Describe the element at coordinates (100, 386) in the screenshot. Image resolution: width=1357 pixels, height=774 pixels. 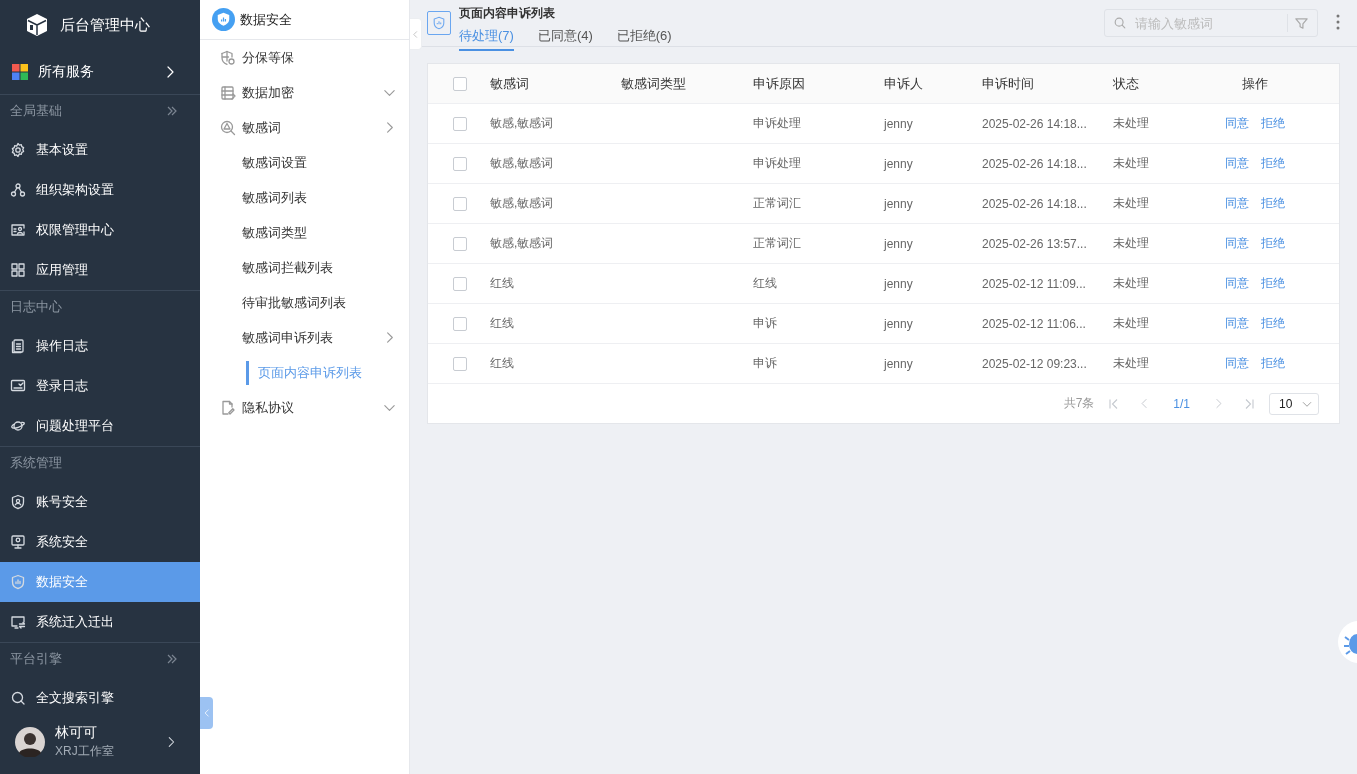
I see `nav-item: 登录日志` at that location.